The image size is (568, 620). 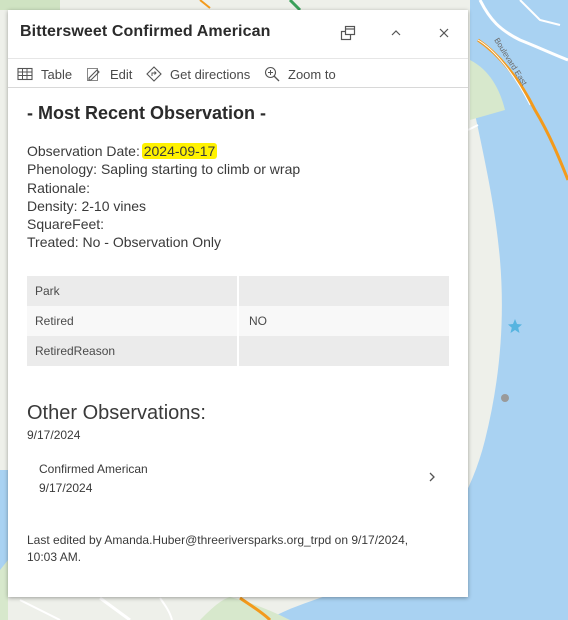 I want to click on collapse-button, so click(x=396, y=33).